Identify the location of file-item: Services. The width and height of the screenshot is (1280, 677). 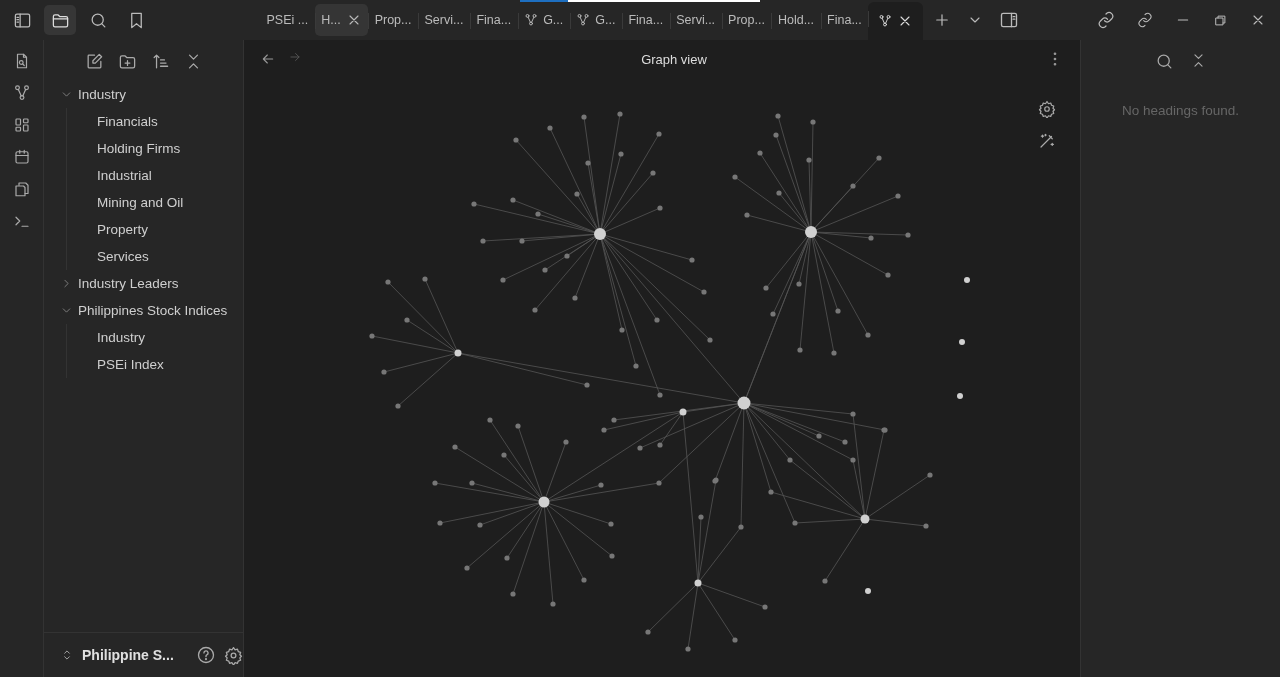
(144, 256).